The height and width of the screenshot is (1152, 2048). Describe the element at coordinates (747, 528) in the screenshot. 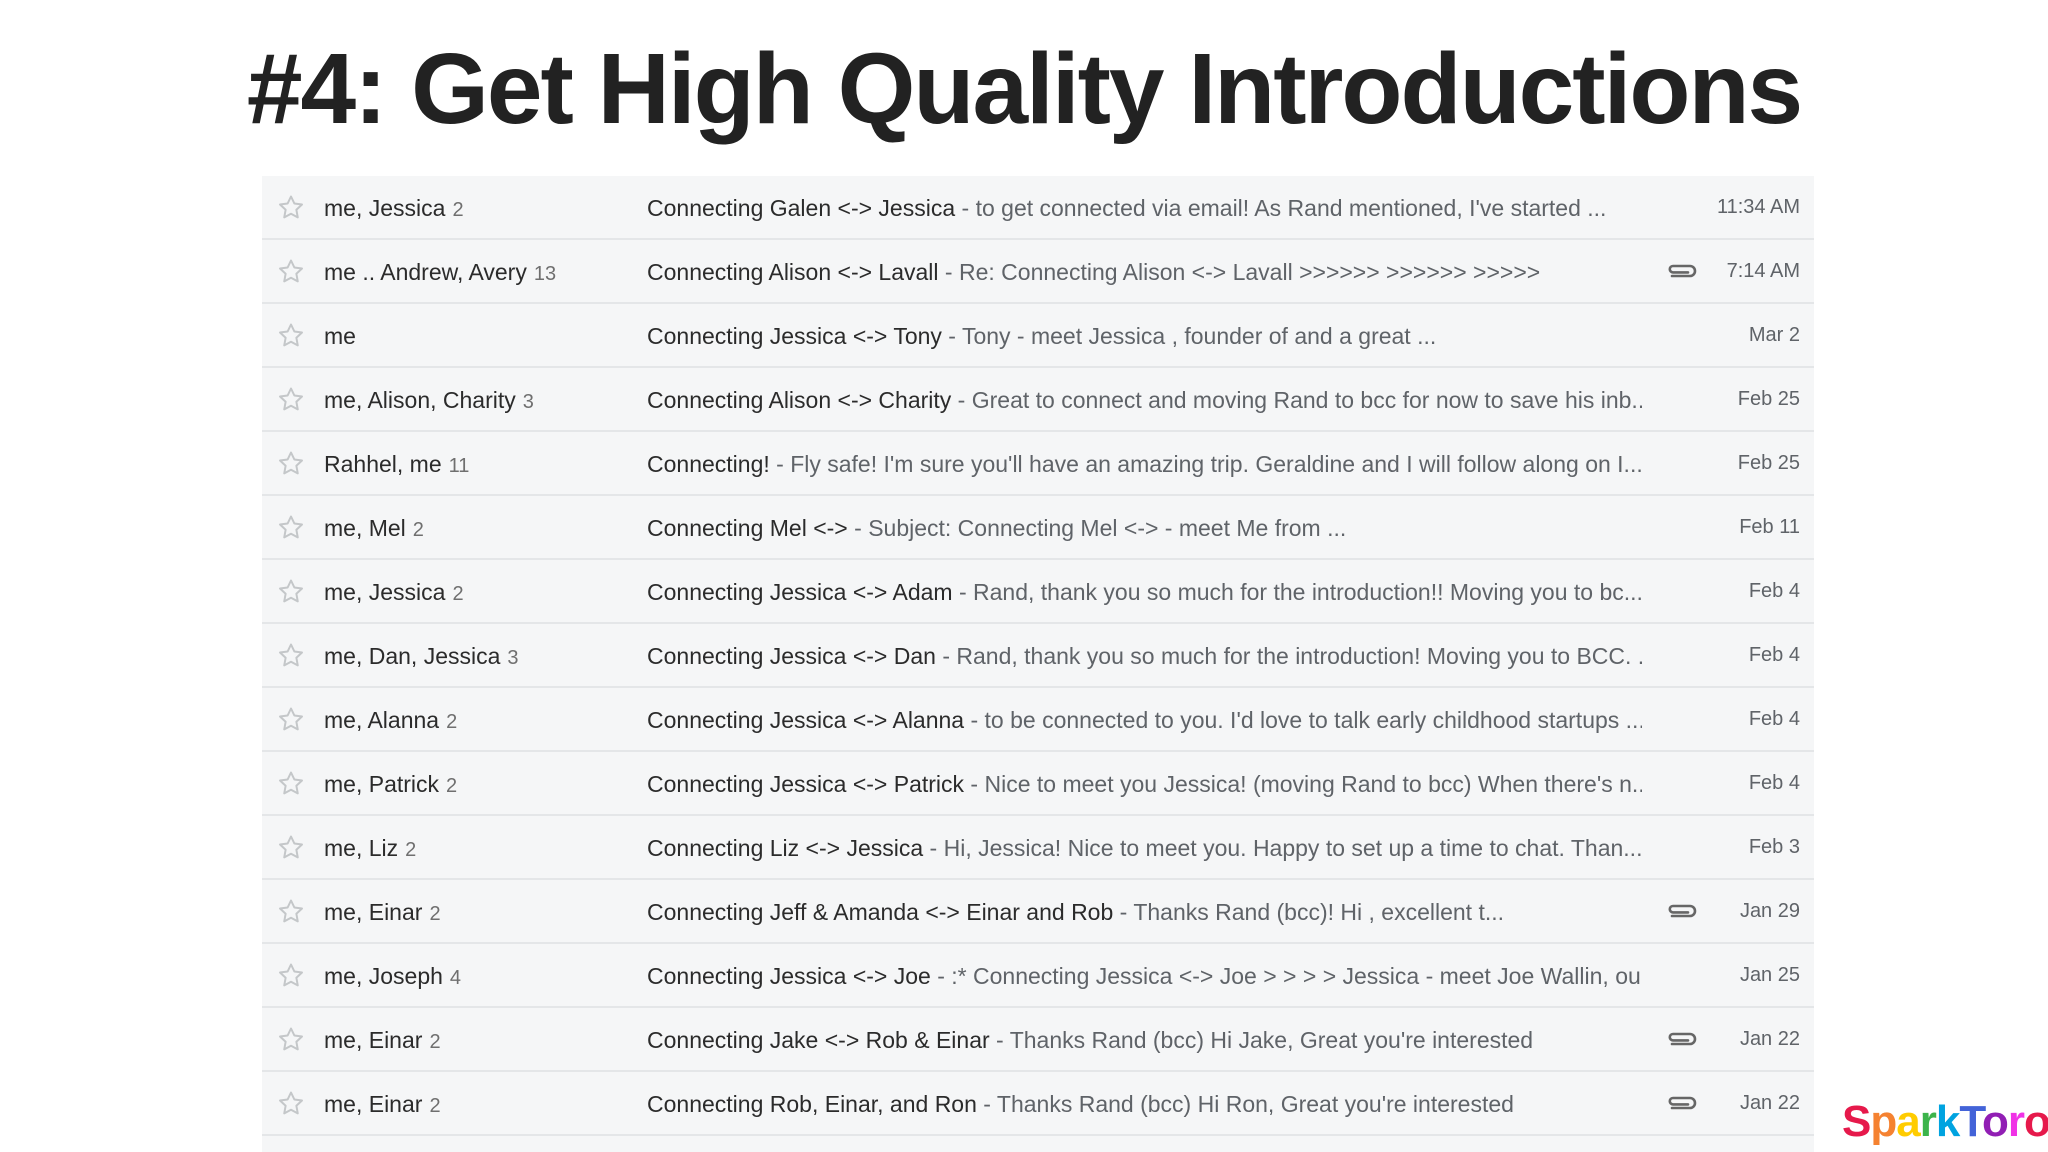

I see `email-subject: Connecting Mel <->` at that location.